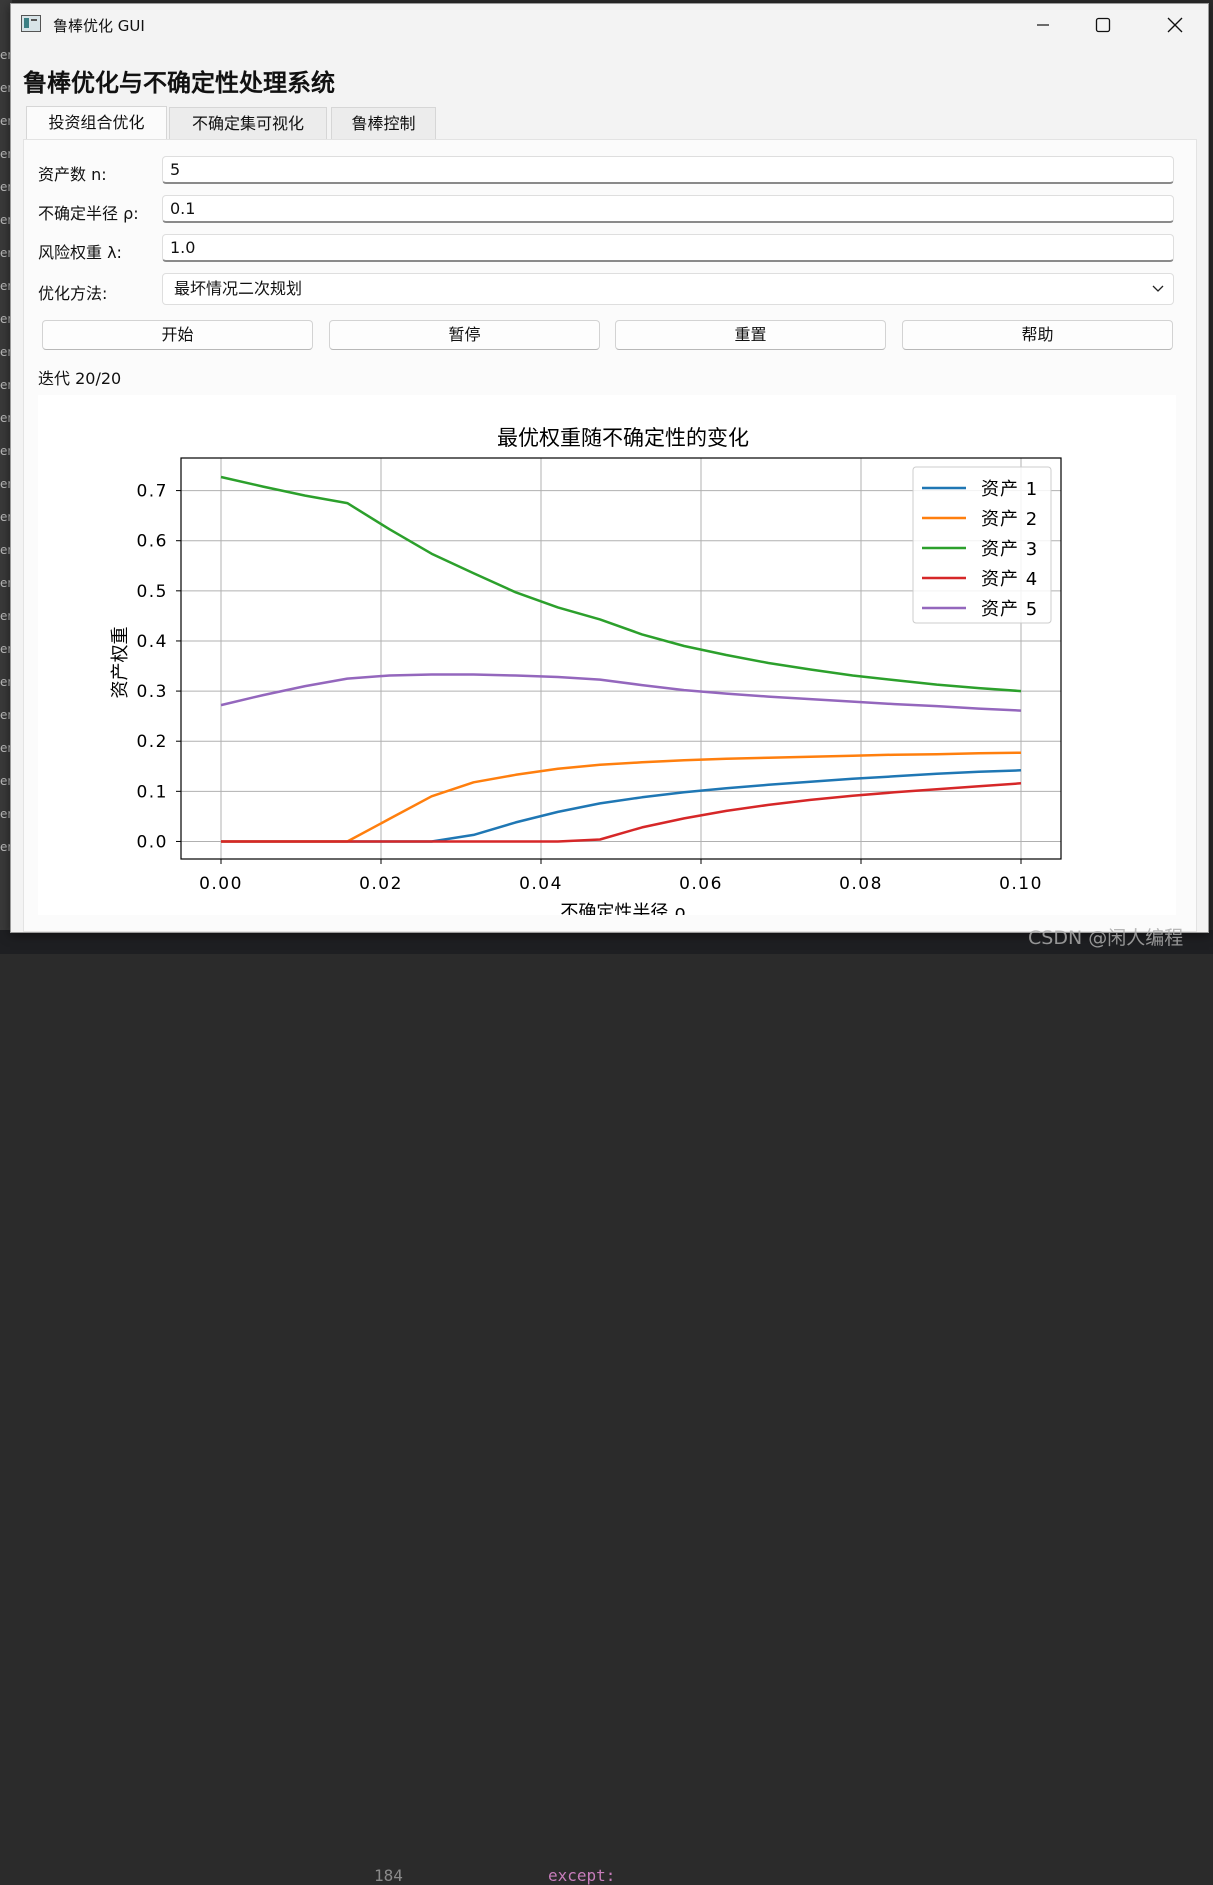 This screenshot has height=1885, width=1213. I want to click on tab-robust-control: 鲁棒控制, so click(383, 123).